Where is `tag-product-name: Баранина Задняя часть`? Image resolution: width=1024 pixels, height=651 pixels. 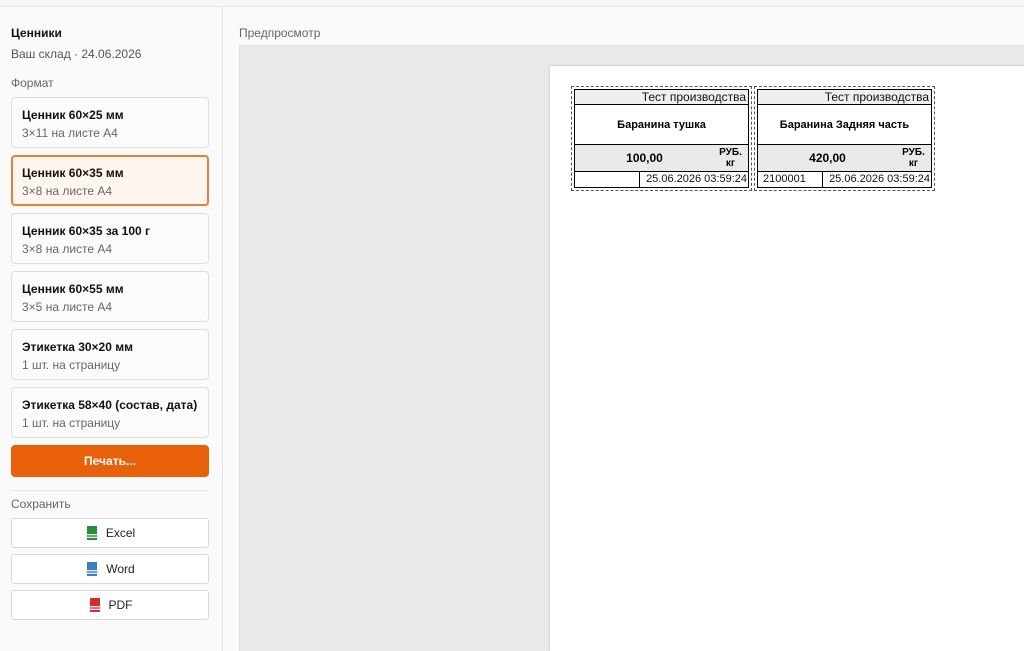
tag-product-name: Баранина Задняя часть is located at coordinates (844, 125).